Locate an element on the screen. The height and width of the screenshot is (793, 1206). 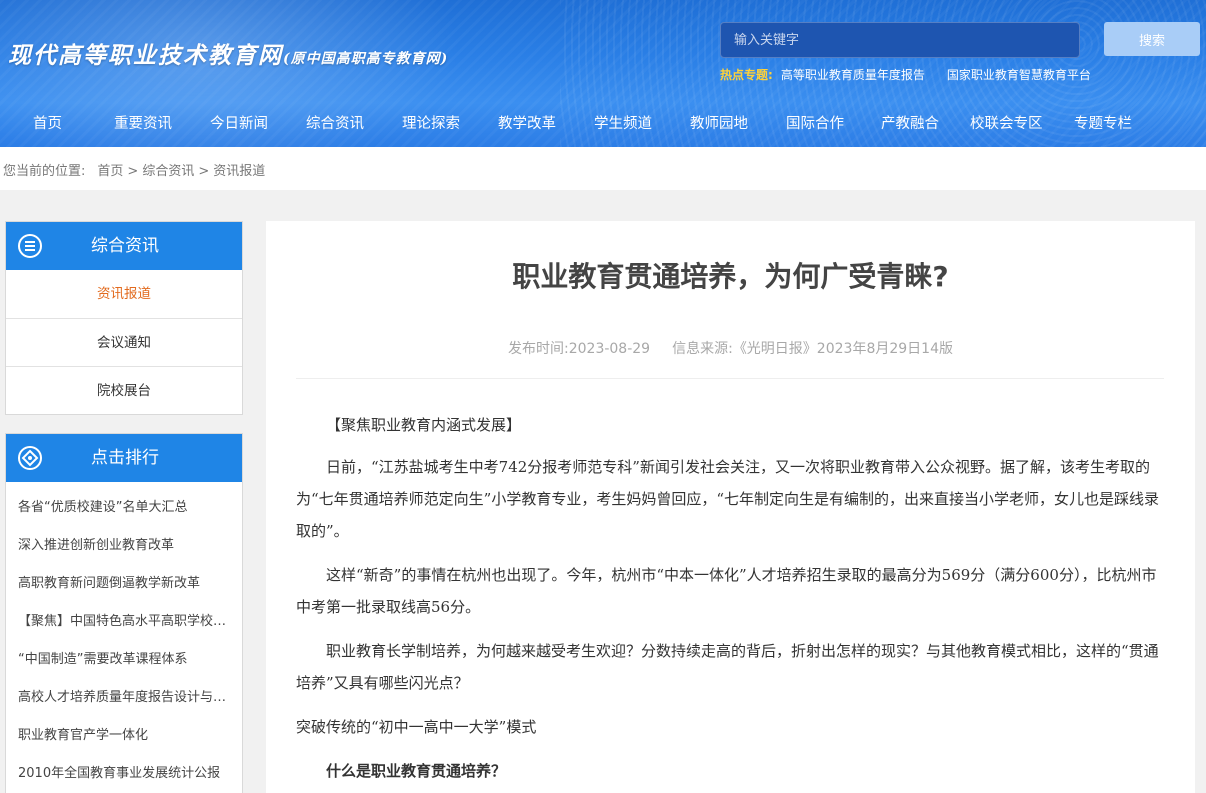
nav-students: 学生频道 is located at coordinates (623, 124).